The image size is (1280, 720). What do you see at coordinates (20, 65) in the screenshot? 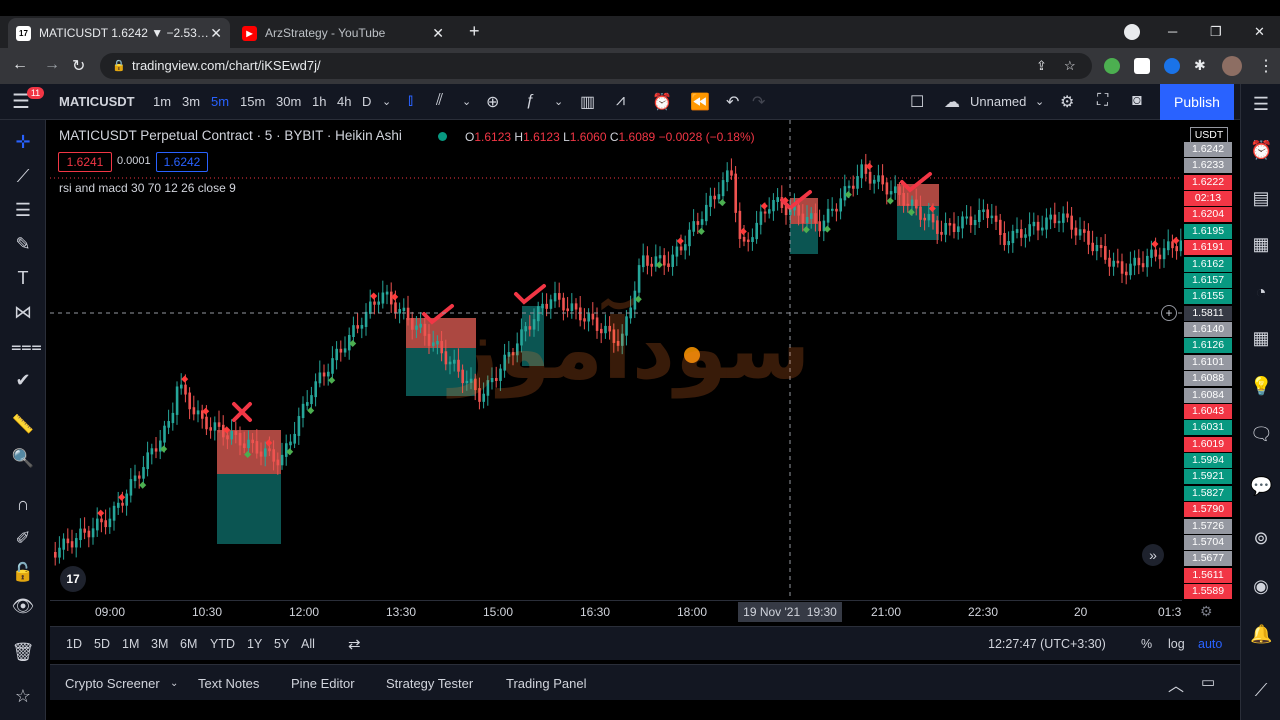
I see `back-icon: ←` at bounding box center [20, 65].